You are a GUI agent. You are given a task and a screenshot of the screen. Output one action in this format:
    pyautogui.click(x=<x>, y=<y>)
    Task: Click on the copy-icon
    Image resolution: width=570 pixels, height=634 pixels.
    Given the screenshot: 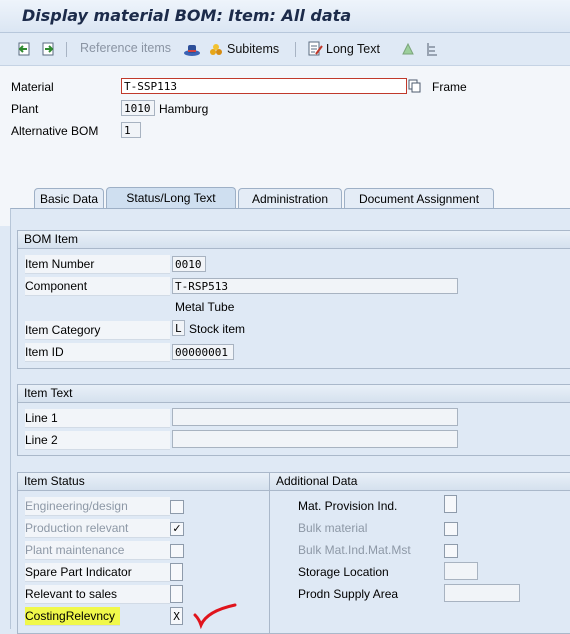 What is the action you would take?
    pyautogui.click(x=415, y=86)
    